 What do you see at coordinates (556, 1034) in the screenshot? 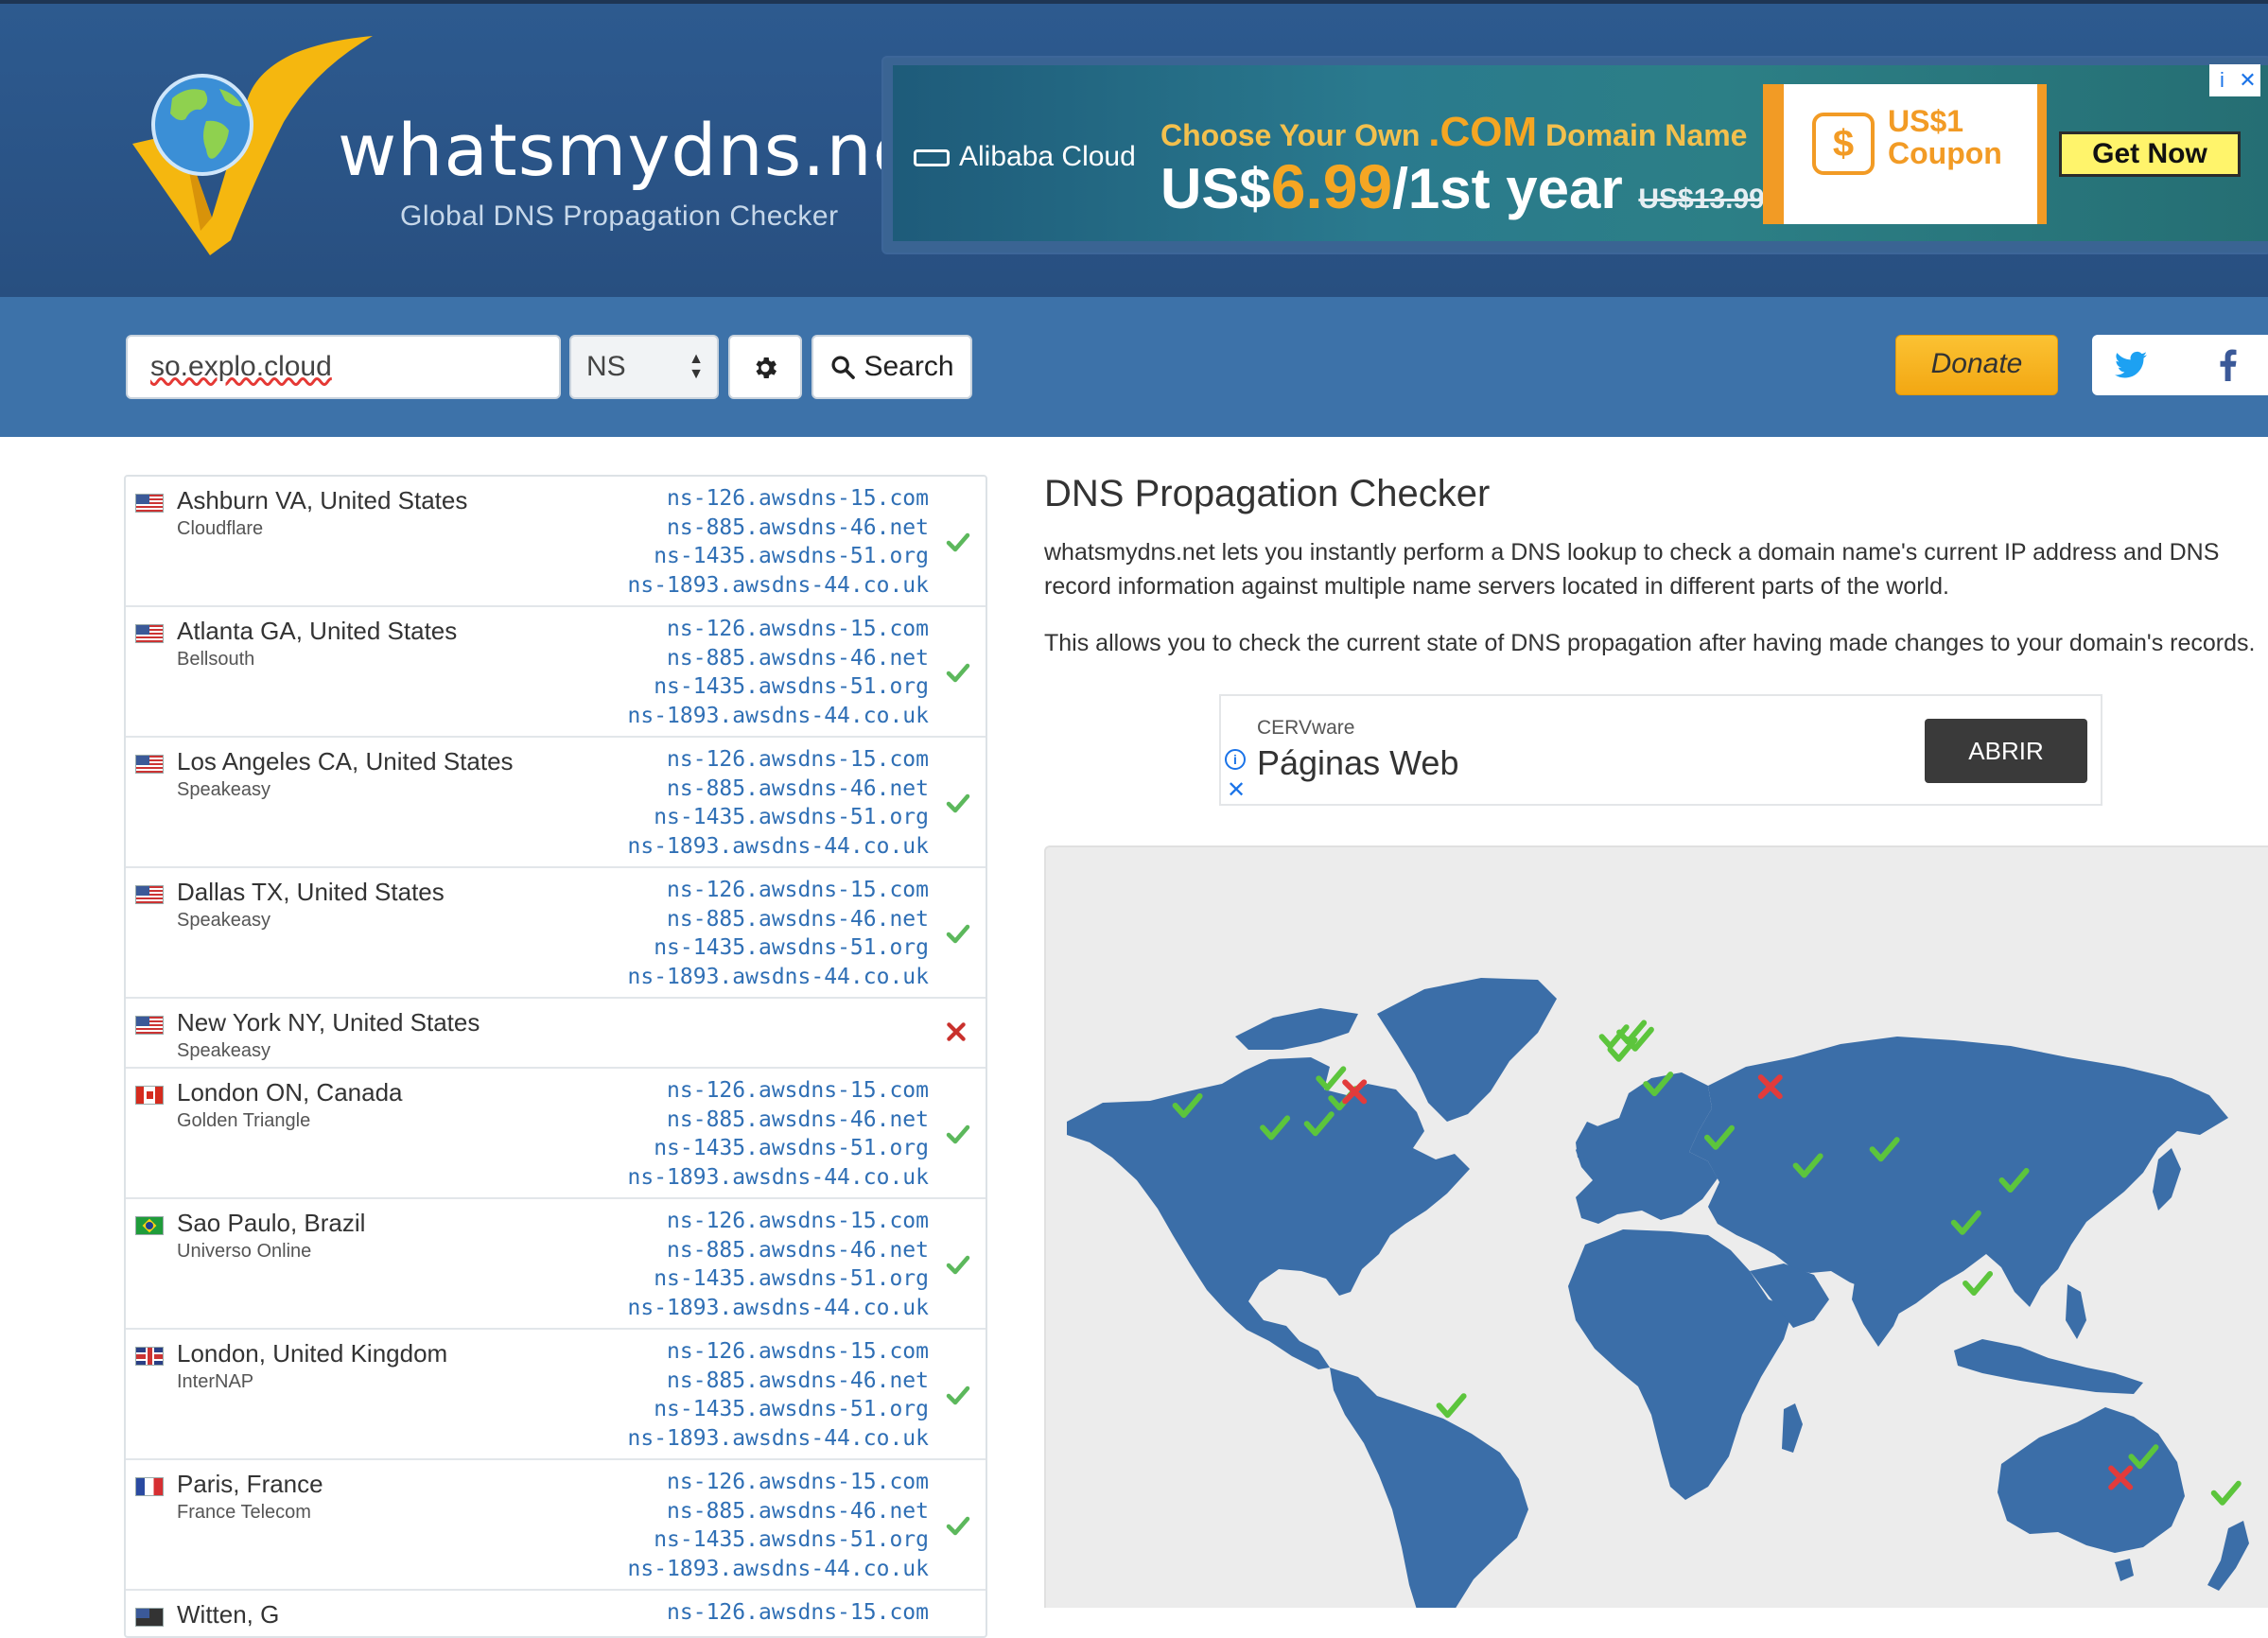
I see `result-row: New York NY, United States Speakeasy` at bounding box center [556, 1034].